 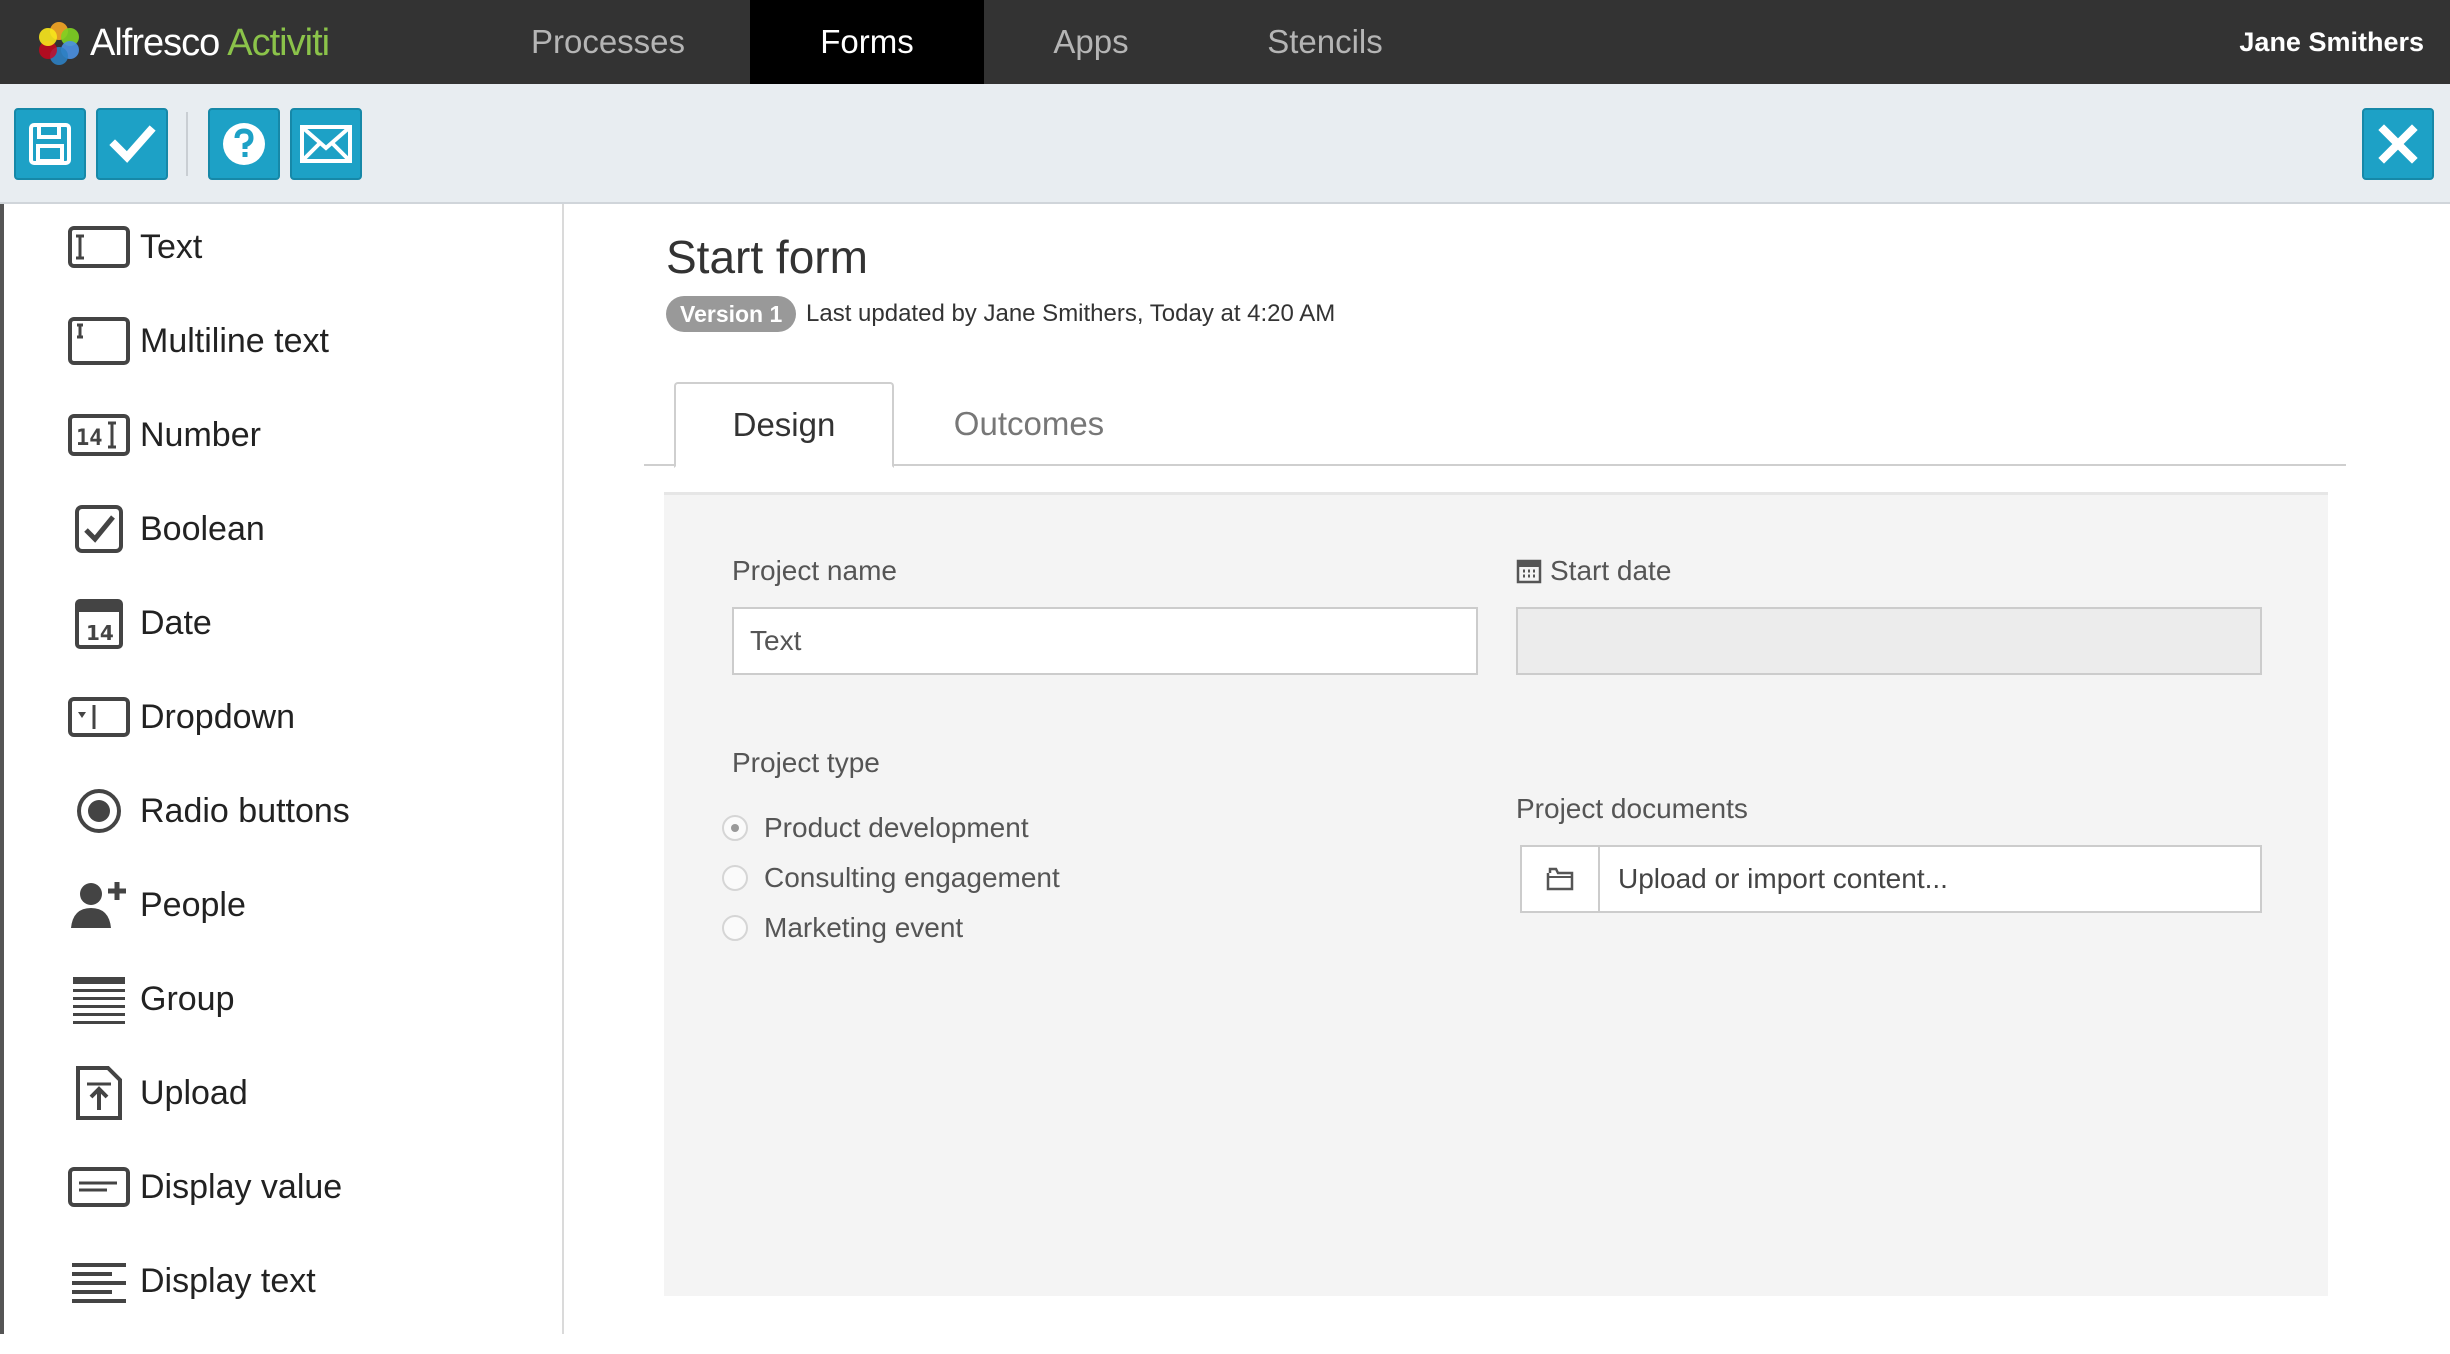 I want to click on nav-tab-label: Apps, so click(x=1091, y=41).